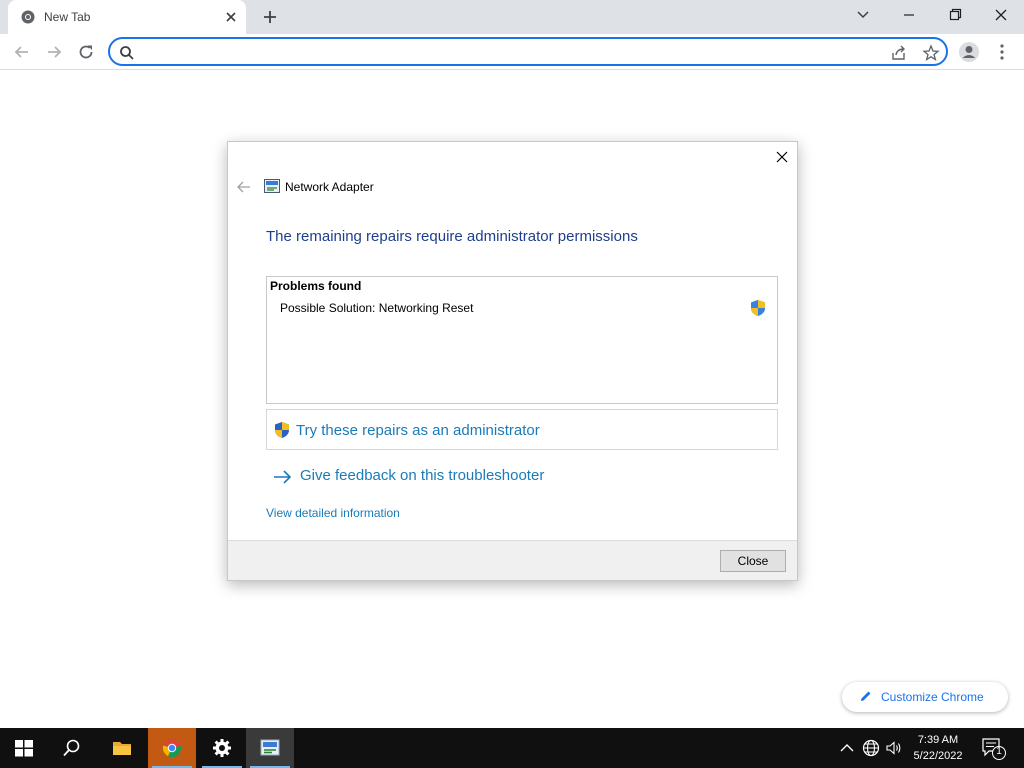 The image size is (1024, 768). I want to click on close-button: Close, so click(753, 561).